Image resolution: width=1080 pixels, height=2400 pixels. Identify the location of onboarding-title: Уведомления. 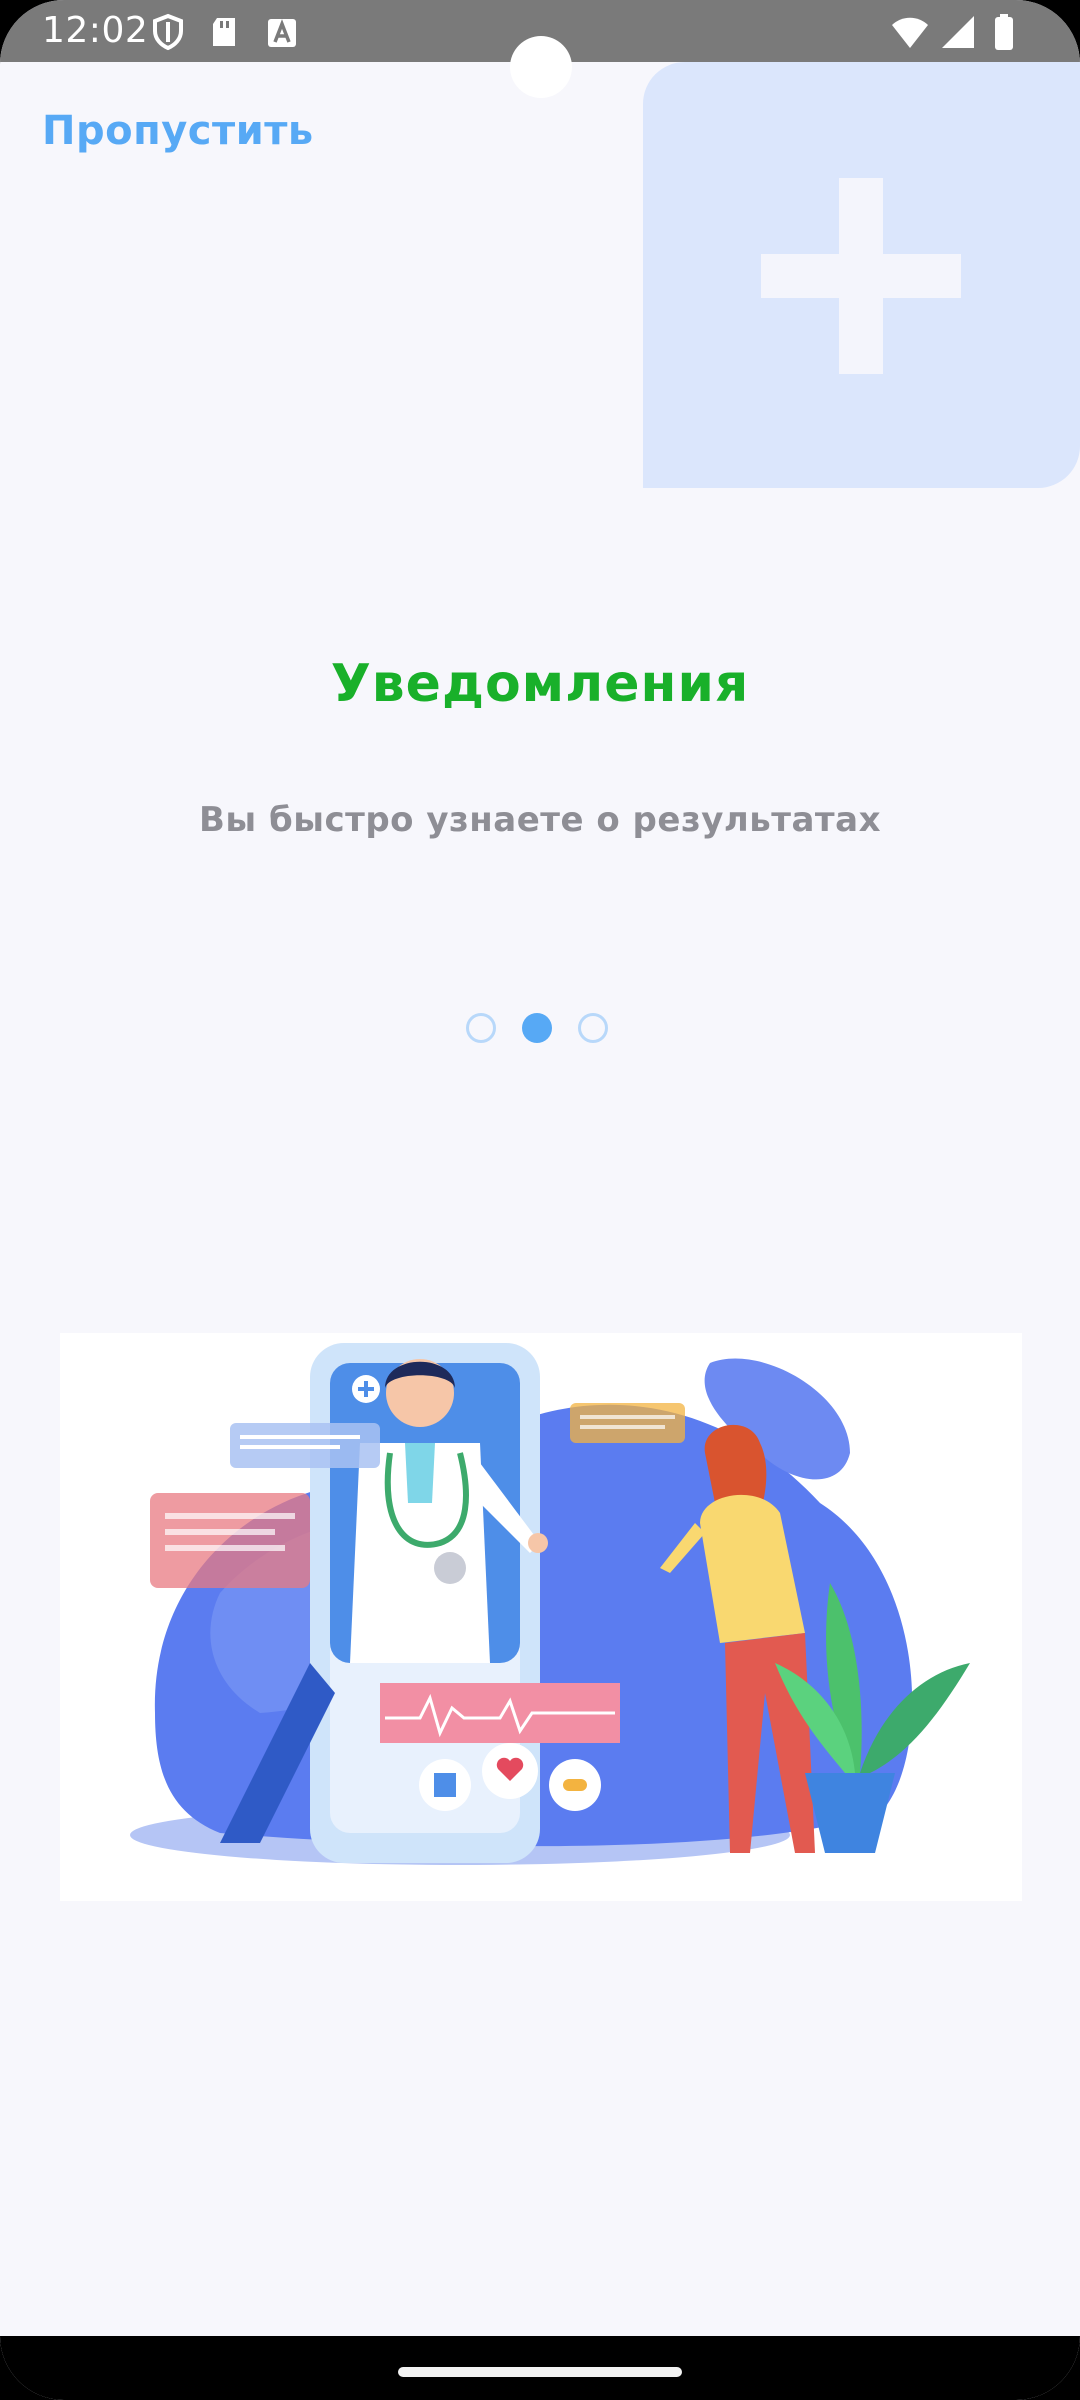
(540, 684).